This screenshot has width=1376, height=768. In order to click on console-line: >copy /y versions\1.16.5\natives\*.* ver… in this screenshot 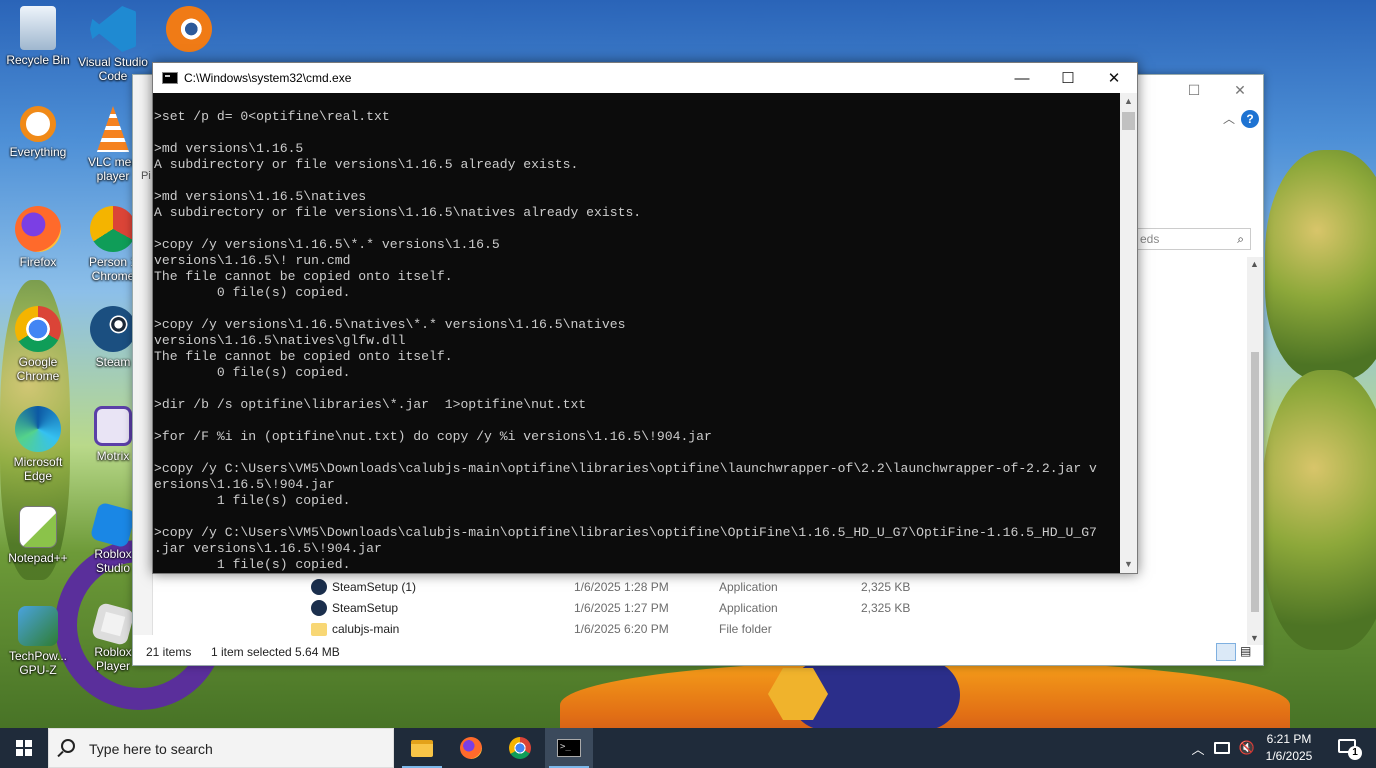, I will do `click(390, 324)`.